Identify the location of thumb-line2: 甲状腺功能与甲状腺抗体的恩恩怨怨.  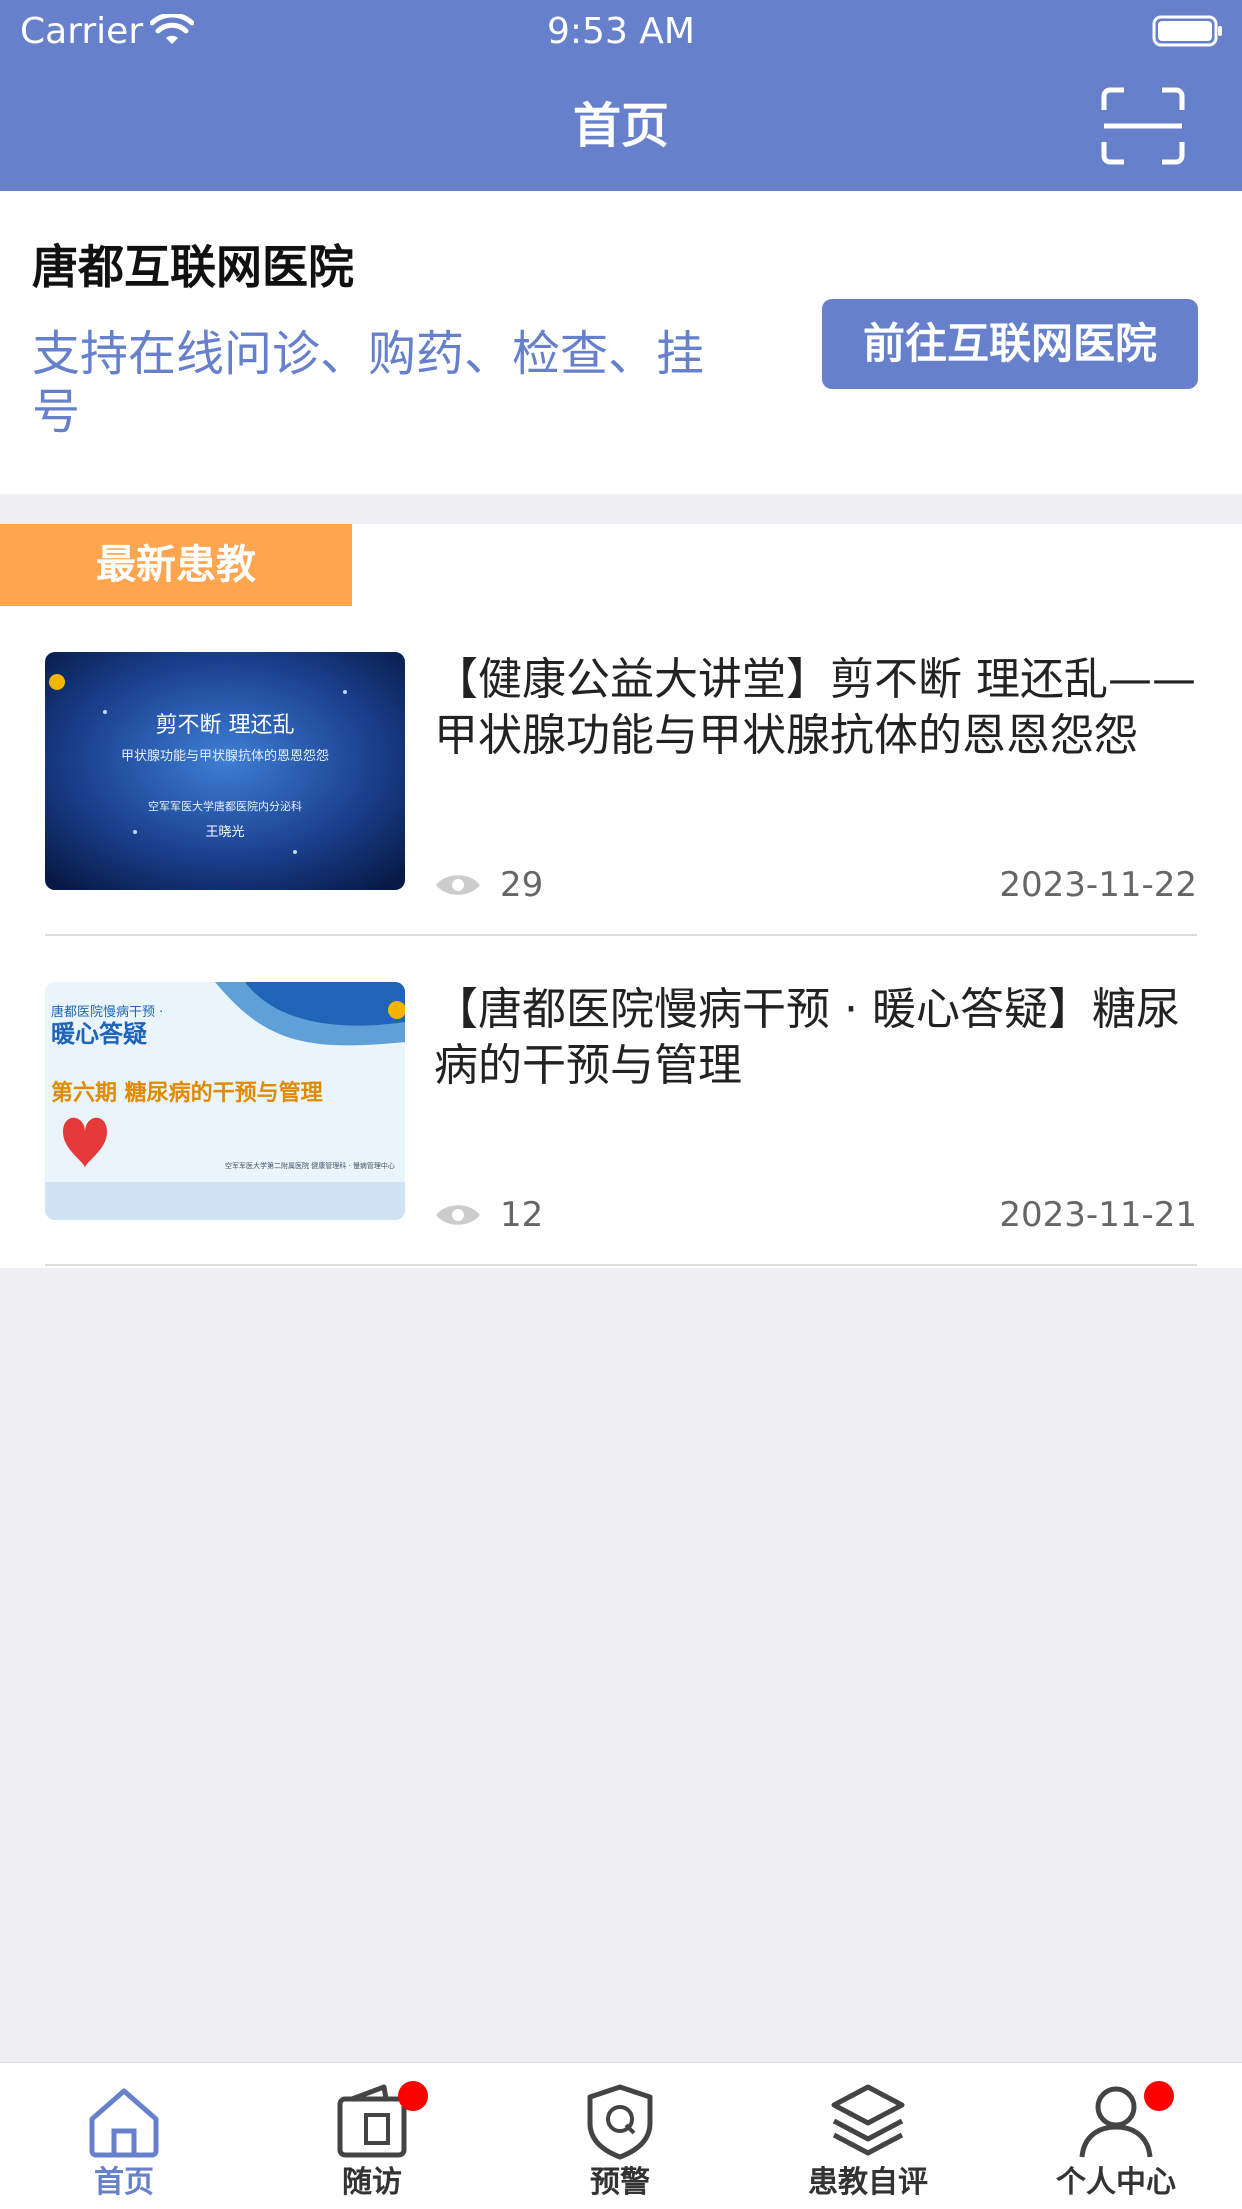
(225, 756).